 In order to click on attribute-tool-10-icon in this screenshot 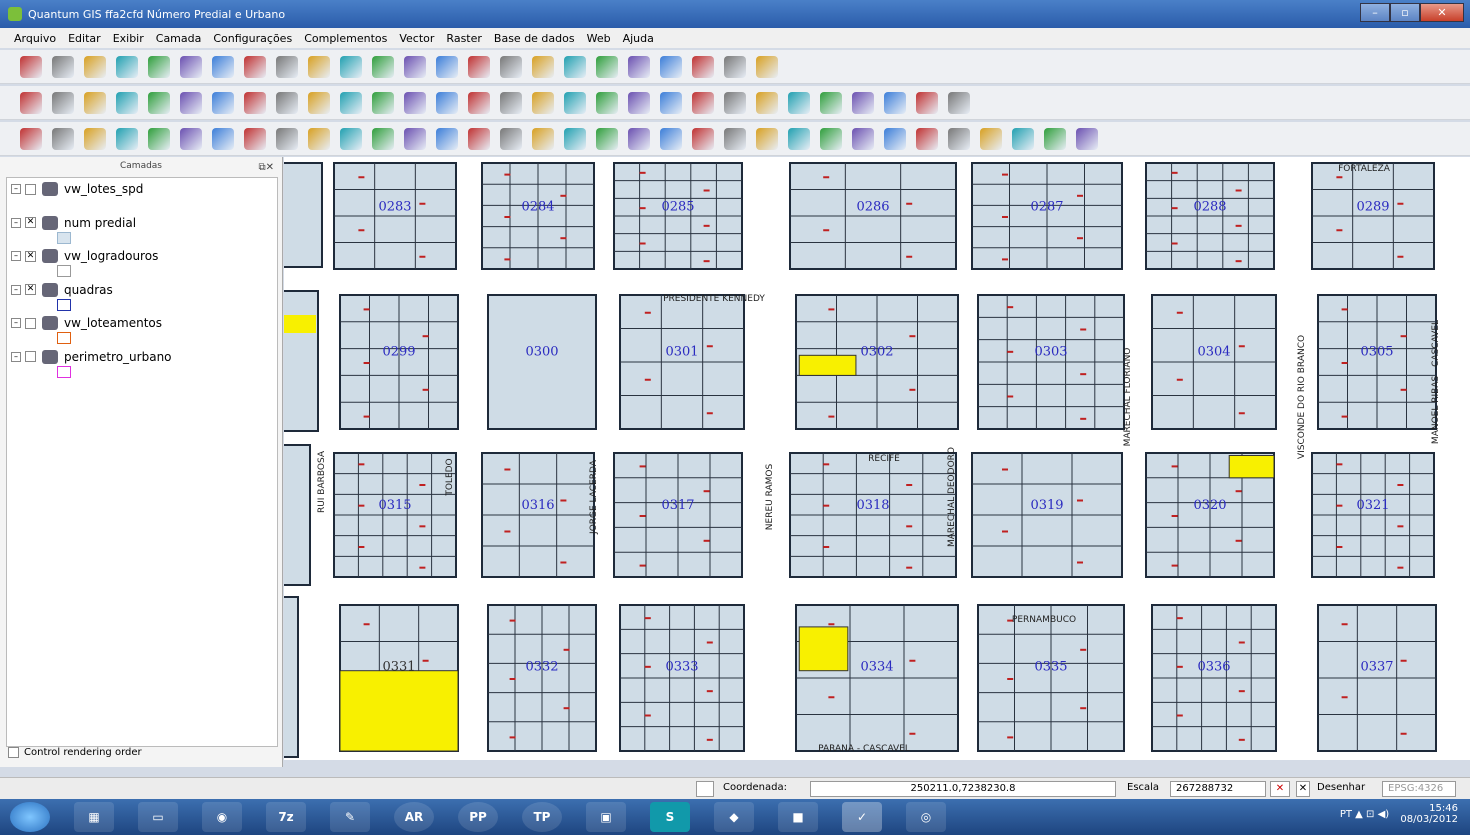, I will do `click(319, 138)`.